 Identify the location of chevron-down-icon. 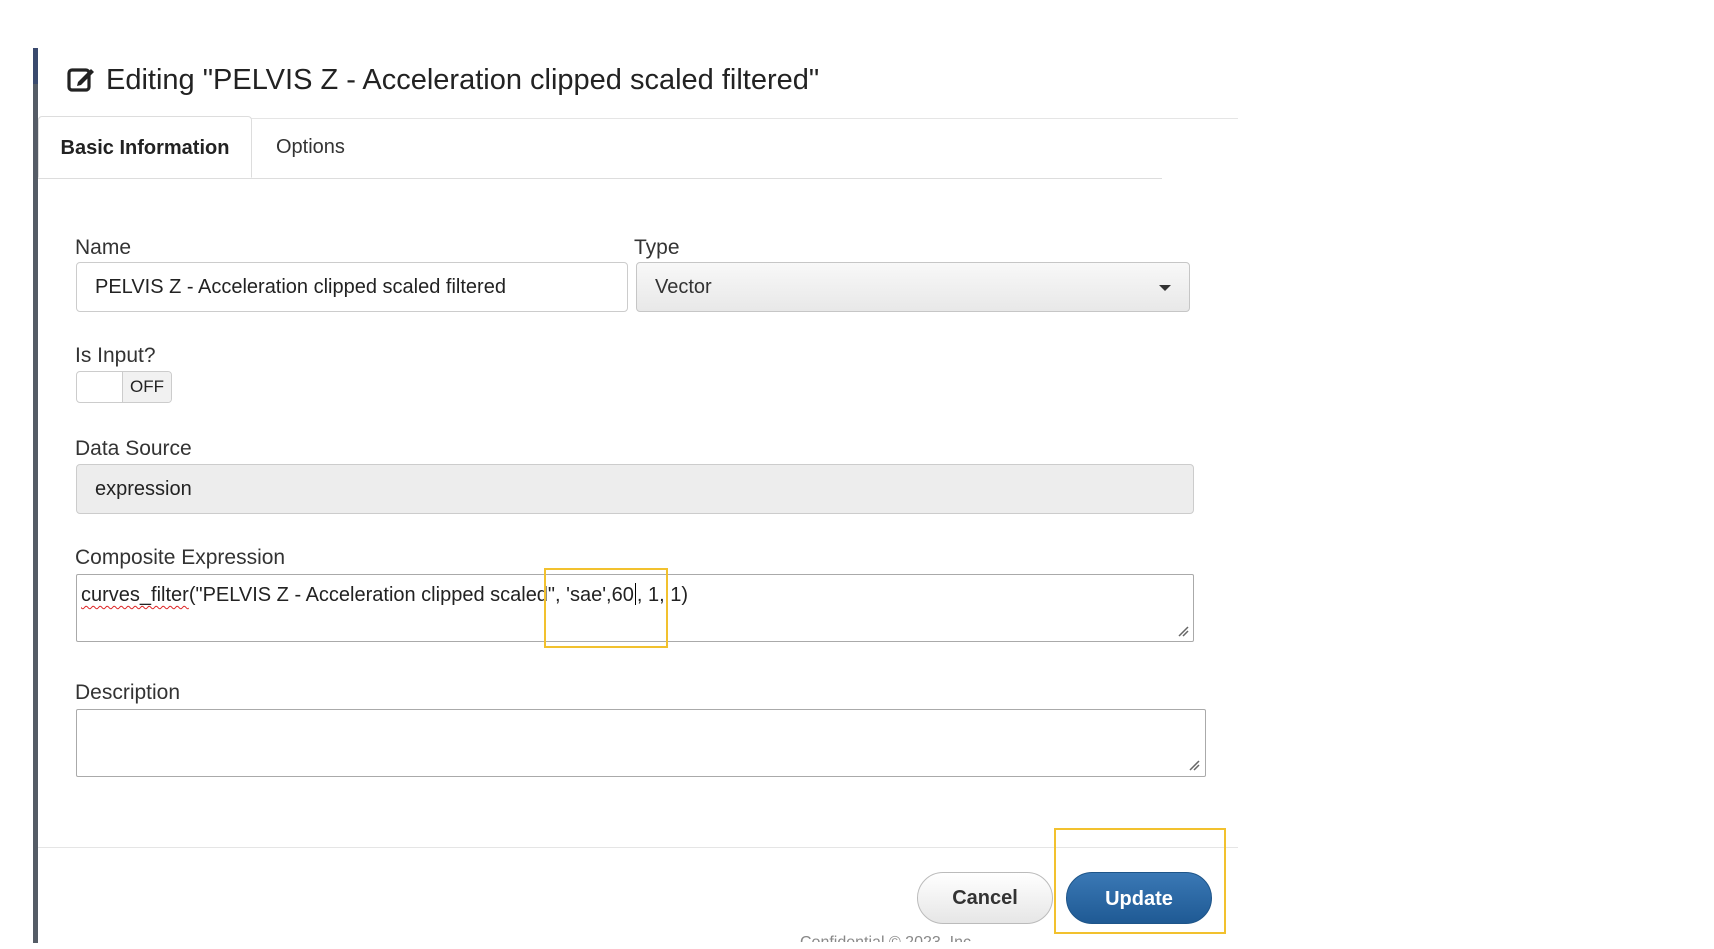
(1165, 288).